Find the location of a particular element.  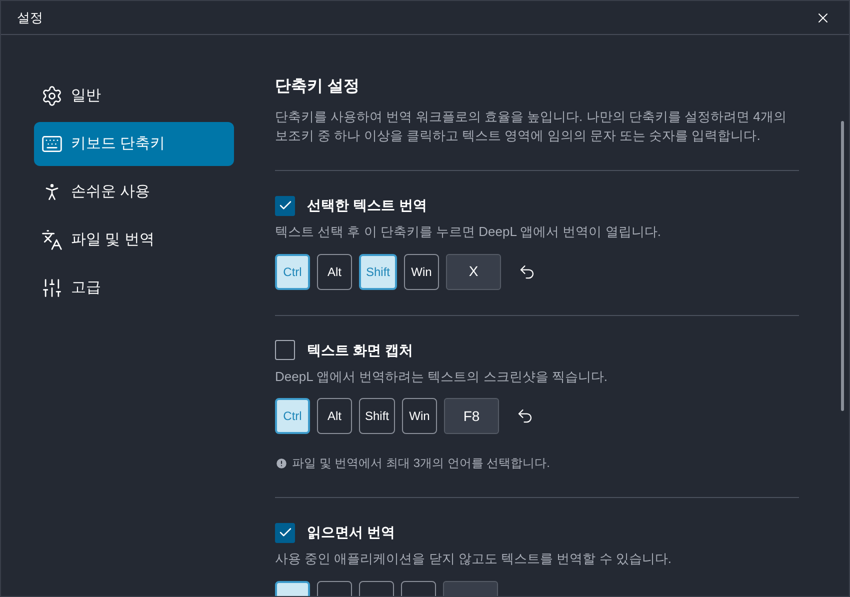

scrollbar-thumb is located at coordinates (842, 266).